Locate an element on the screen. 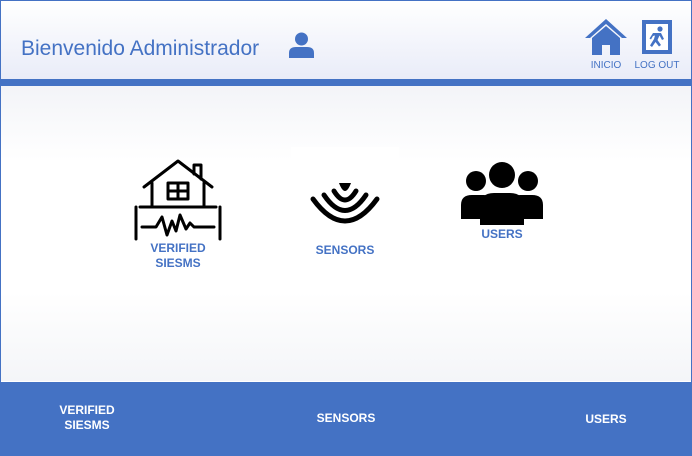 This screenshot has width=692, height=456. header-divider is located at coordinates (346, 82).